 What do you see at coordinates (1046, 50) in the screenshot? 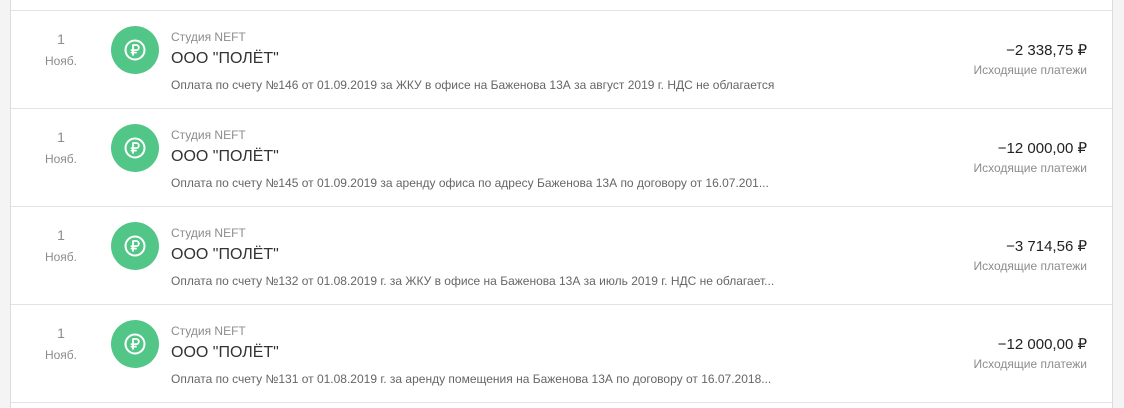
I see `transaction-amount: −2 338,75 ₽` at bounding box center [1046, 50].